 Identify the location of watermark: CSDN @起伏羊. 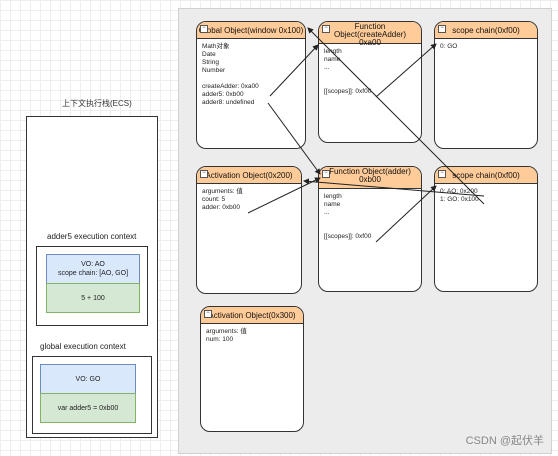
(504, 441).